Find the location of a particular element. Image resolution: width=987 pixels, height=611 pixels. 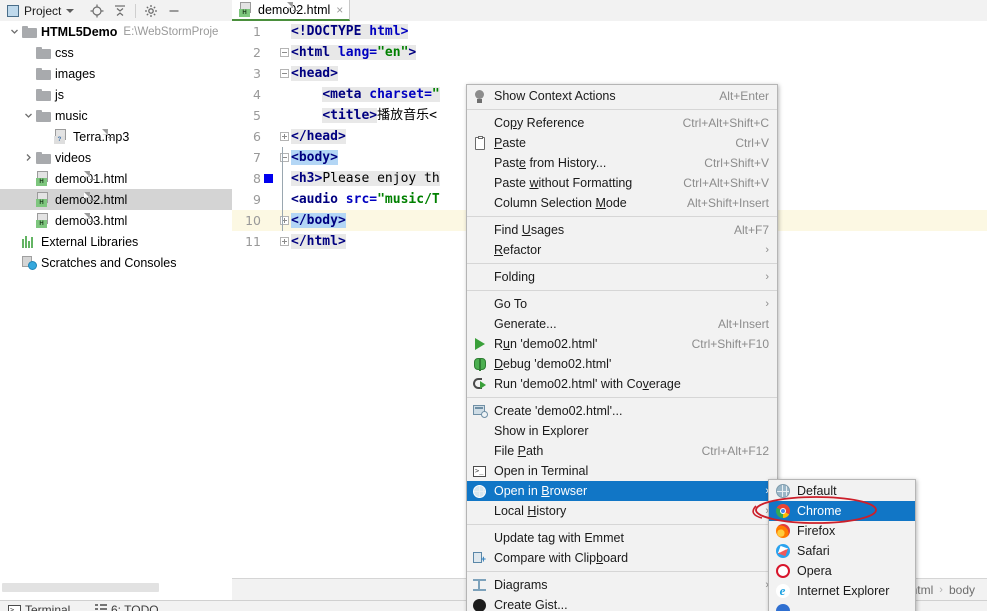

gutter-row: 11 is located at coordinates (261, 241).